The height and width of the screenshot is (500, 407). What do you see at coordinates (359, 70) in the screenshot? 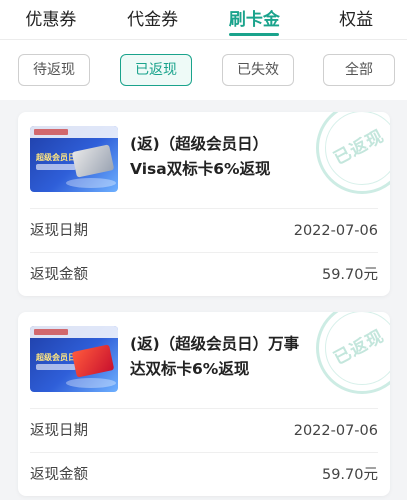
I see `filter-all-button: 全部` at bounding box center [359, 70].